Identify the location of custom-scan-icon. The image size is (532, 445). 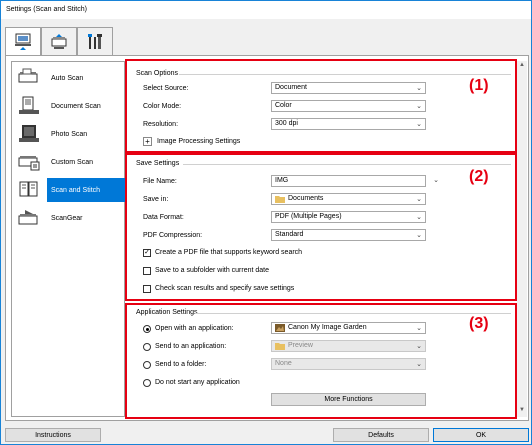
(29, 163).